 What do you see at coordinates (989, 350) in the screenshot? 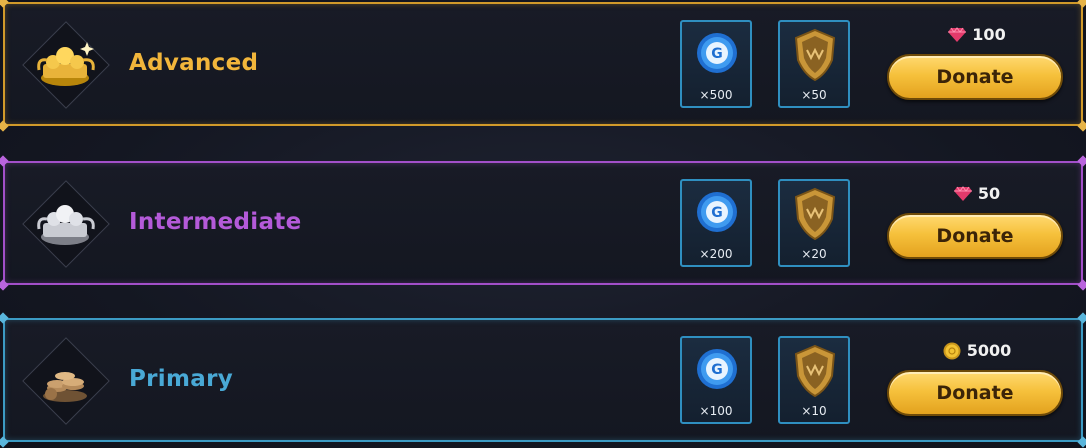
I see `cost-amount: 5000` at bounding box center [989, 350].